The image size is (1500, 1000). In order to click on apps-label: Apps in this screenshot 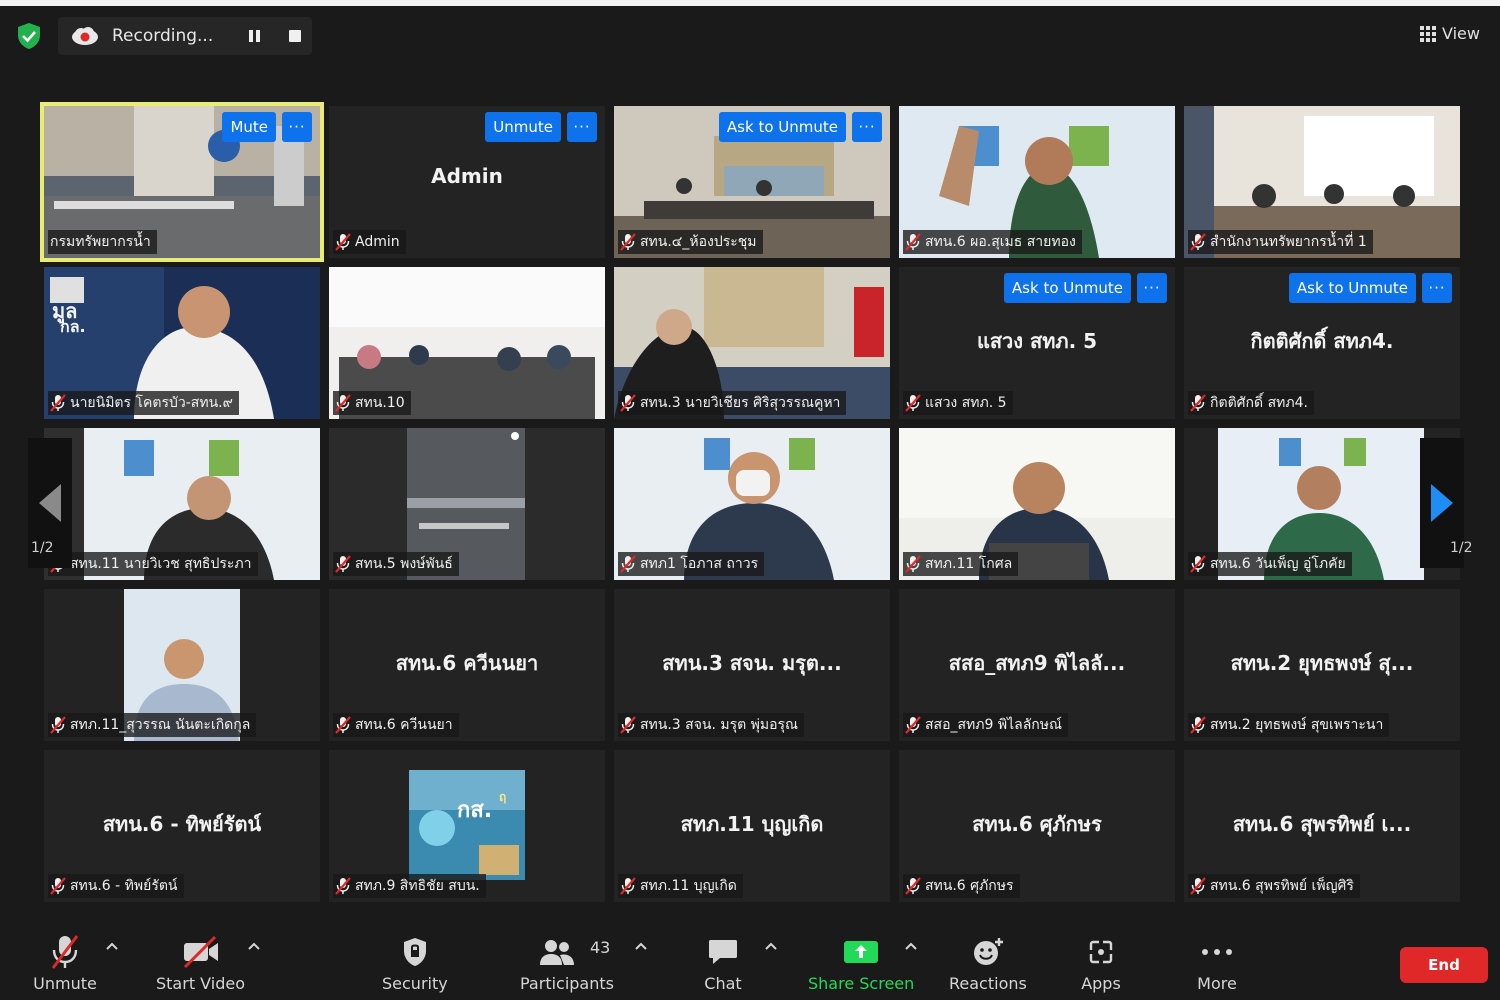, I will do `click(1101, 983)`.